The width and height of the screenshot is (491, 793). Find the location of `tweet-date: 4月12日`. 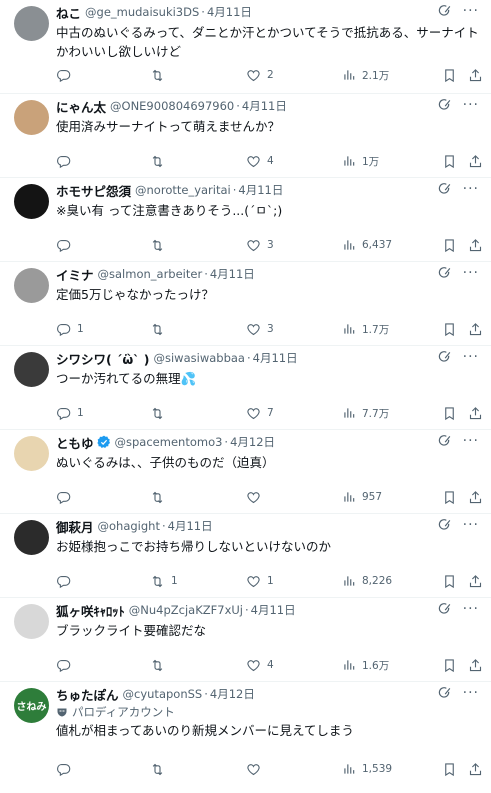

tweet-date: 4月12日 is located at coordinates (252, 442).